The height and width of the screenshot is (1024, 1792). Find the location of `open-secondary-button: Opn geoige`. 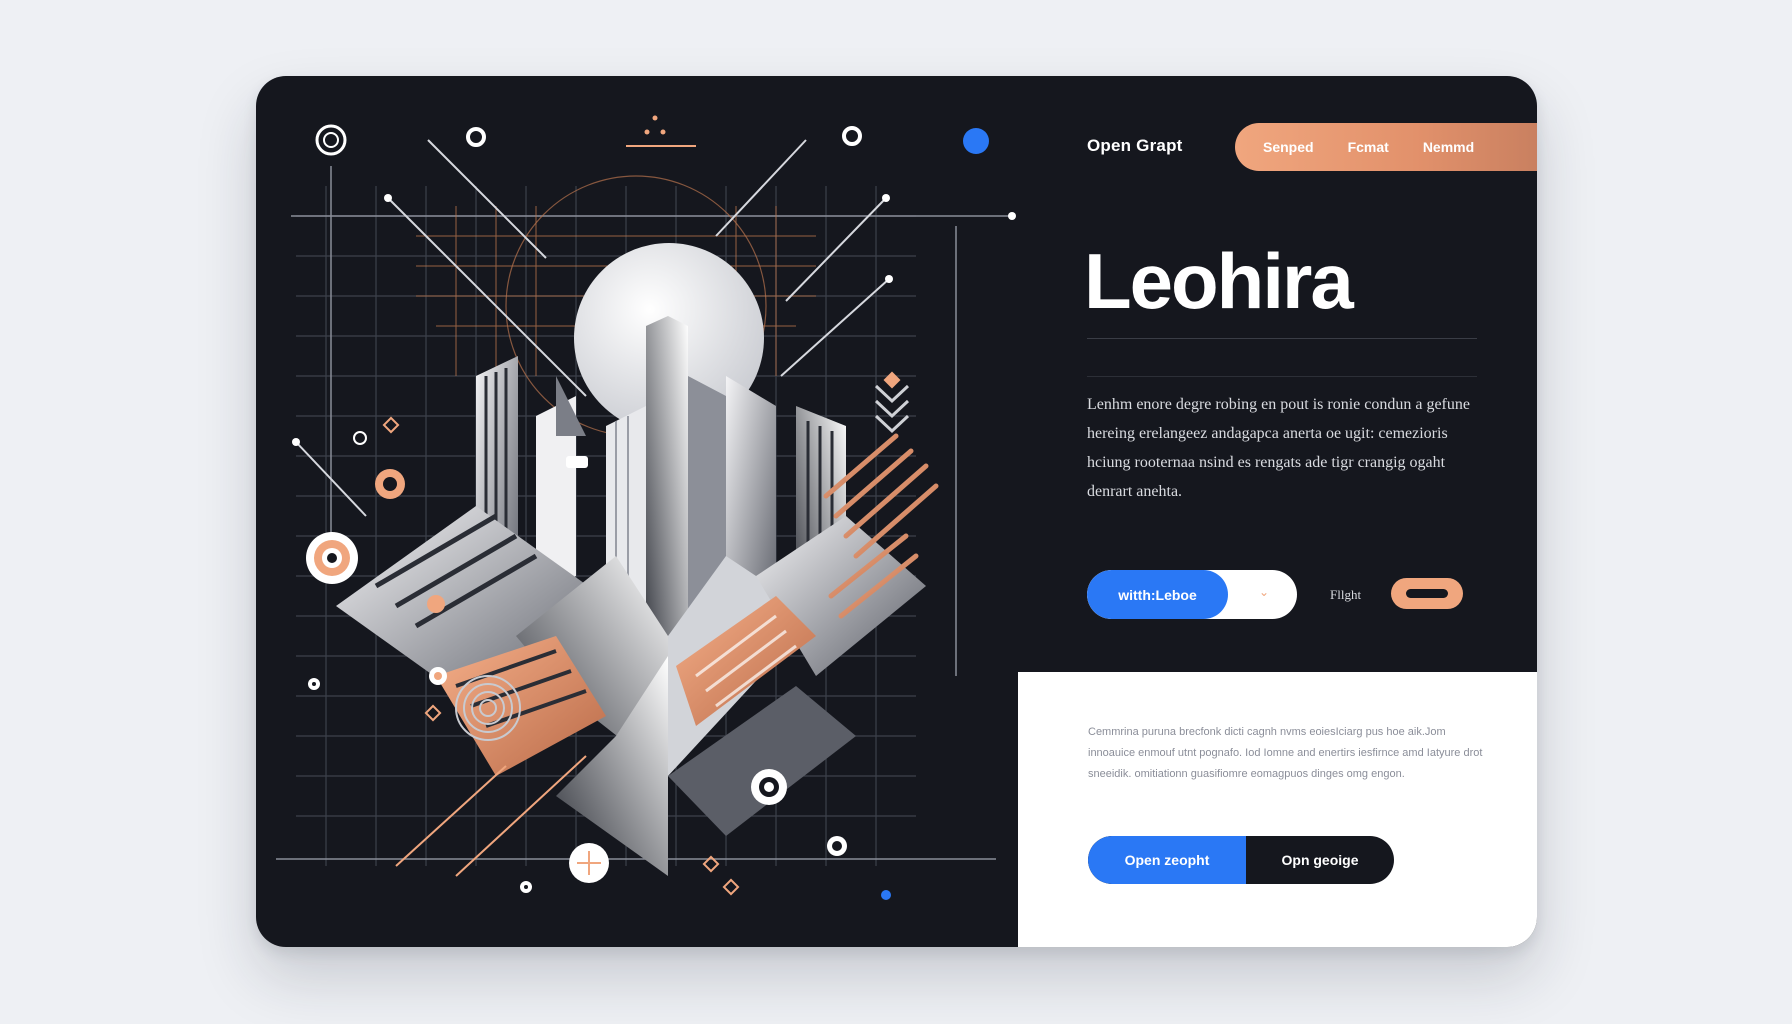

open-secondary-button: Opn geoige is located at coordinates (1320, 860).